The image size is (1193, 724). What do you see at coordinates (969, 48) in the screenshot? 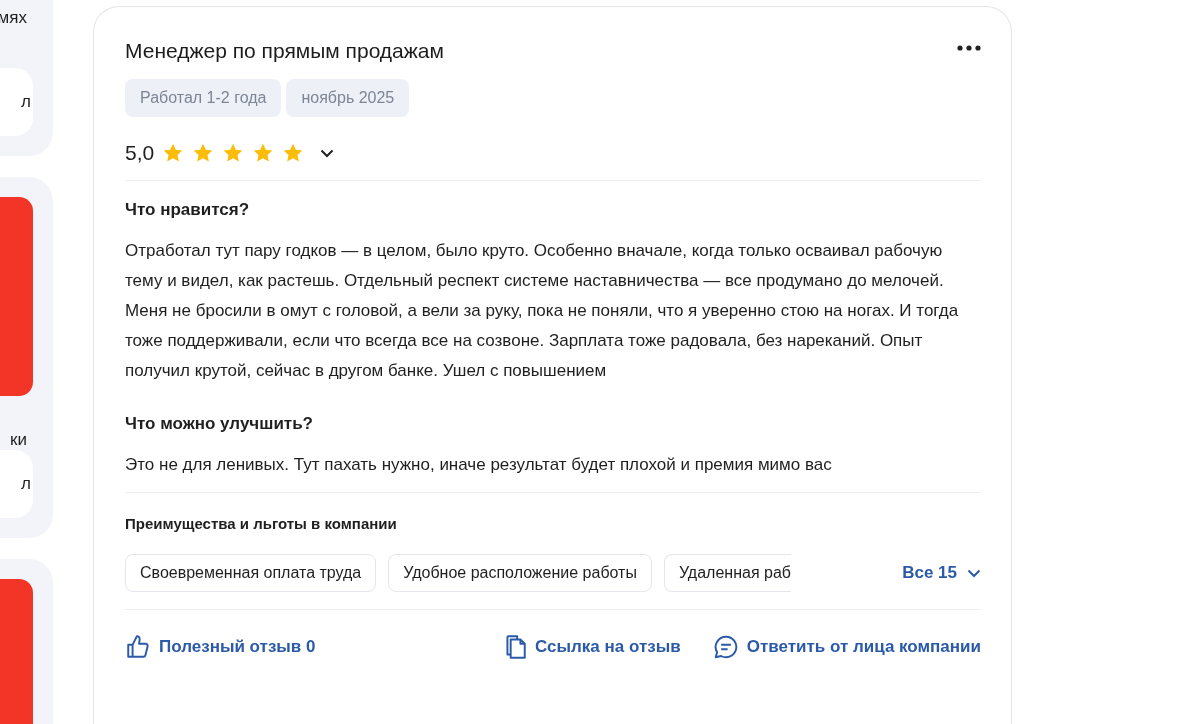
I see `more-options-icon` at bounding box center [969, 48].